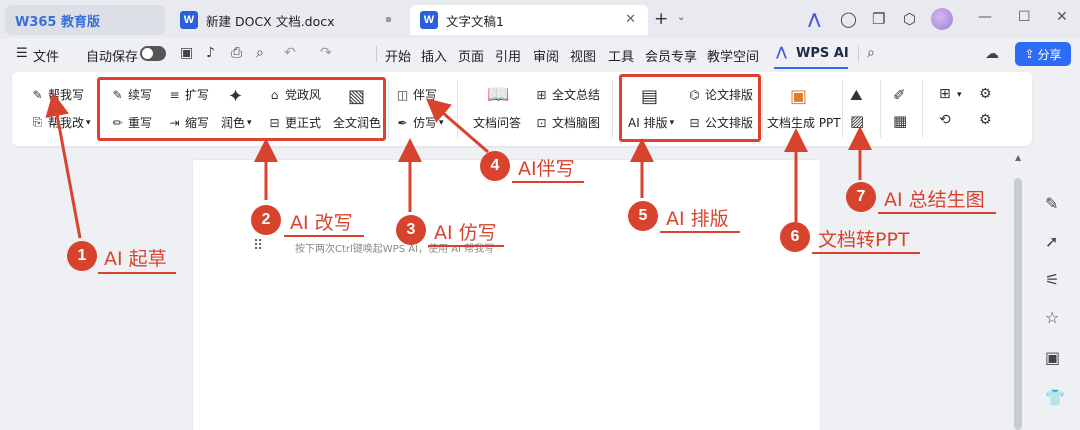  Describe the element at coordinates (495, 166) in the screenshot. I see `annotation-badge-4: 4` at that location.